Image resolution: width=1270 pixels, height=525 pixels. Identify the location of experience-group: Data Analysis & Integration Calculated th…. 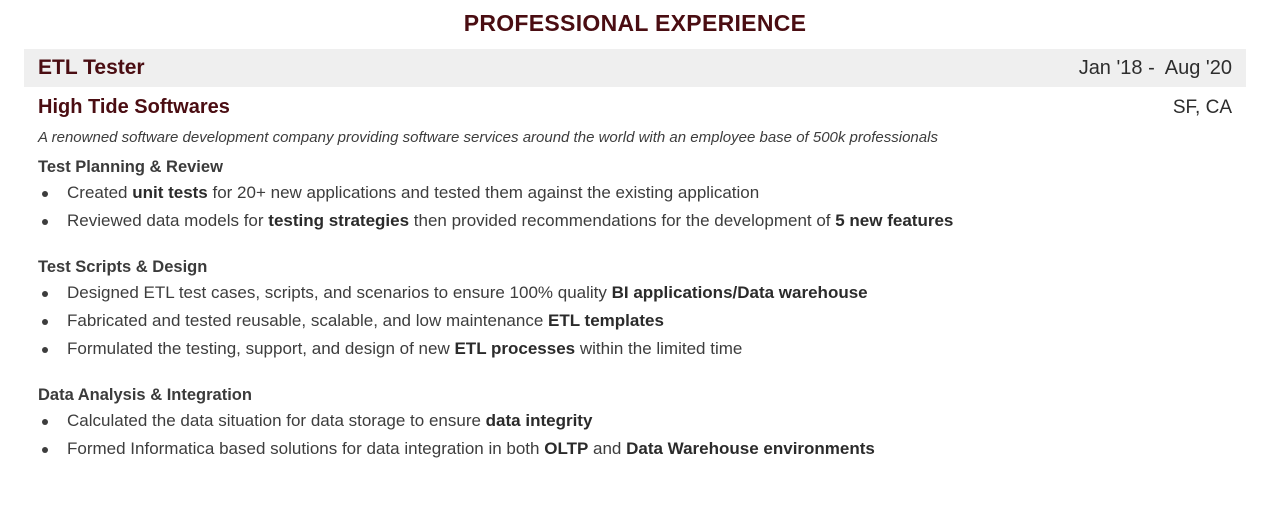
(635, 423).